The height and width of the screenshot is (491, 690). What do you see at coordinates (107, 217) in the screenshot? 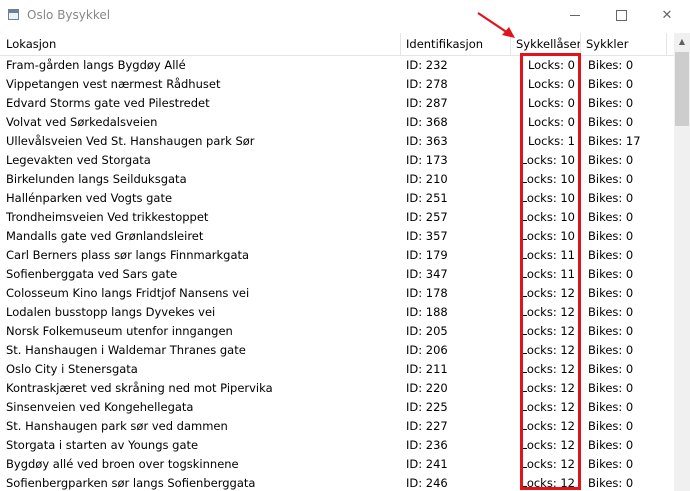
I see `location-cell: Trondheimsveien Ved trikkestoppet` at bounding box center [107, 217].